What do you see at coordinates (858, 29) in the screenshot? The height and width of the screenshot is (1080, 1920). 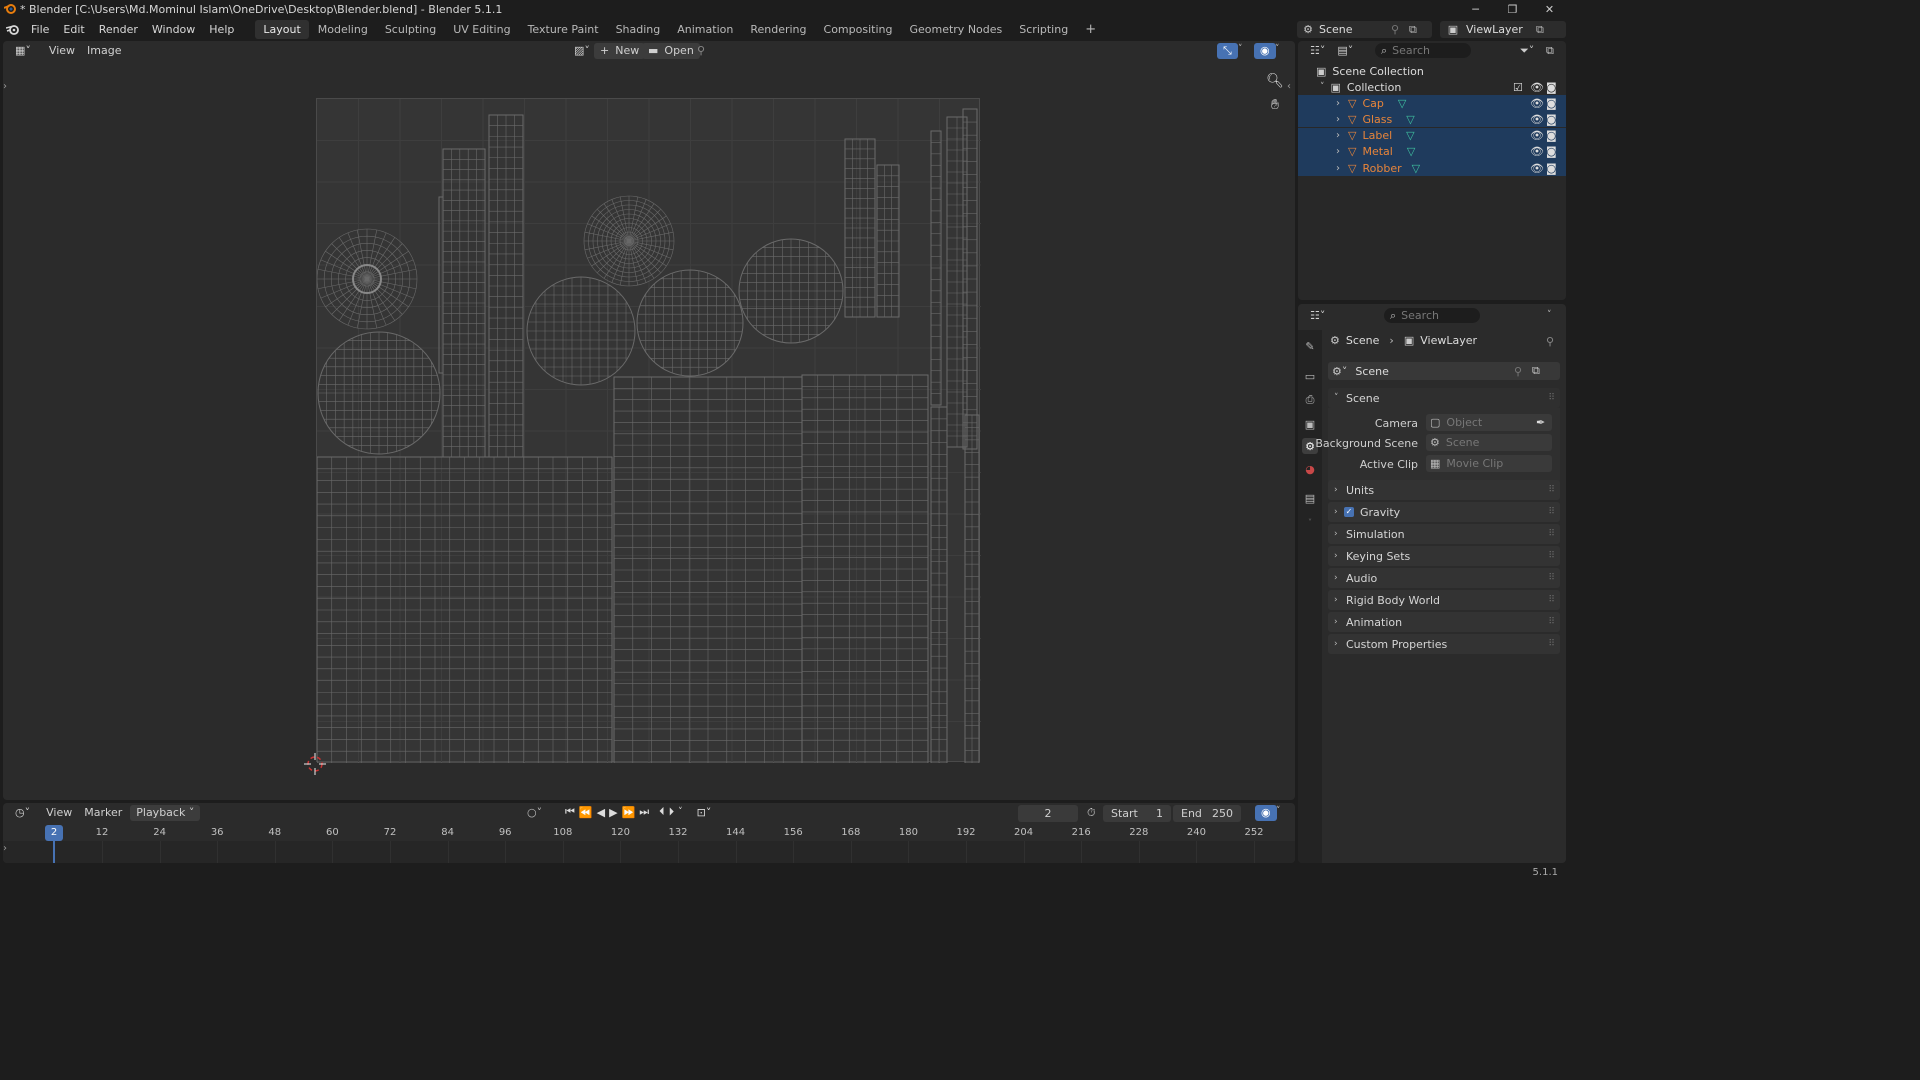 I see `tab-compositing: Compositing` at bounding box center [858, 29].